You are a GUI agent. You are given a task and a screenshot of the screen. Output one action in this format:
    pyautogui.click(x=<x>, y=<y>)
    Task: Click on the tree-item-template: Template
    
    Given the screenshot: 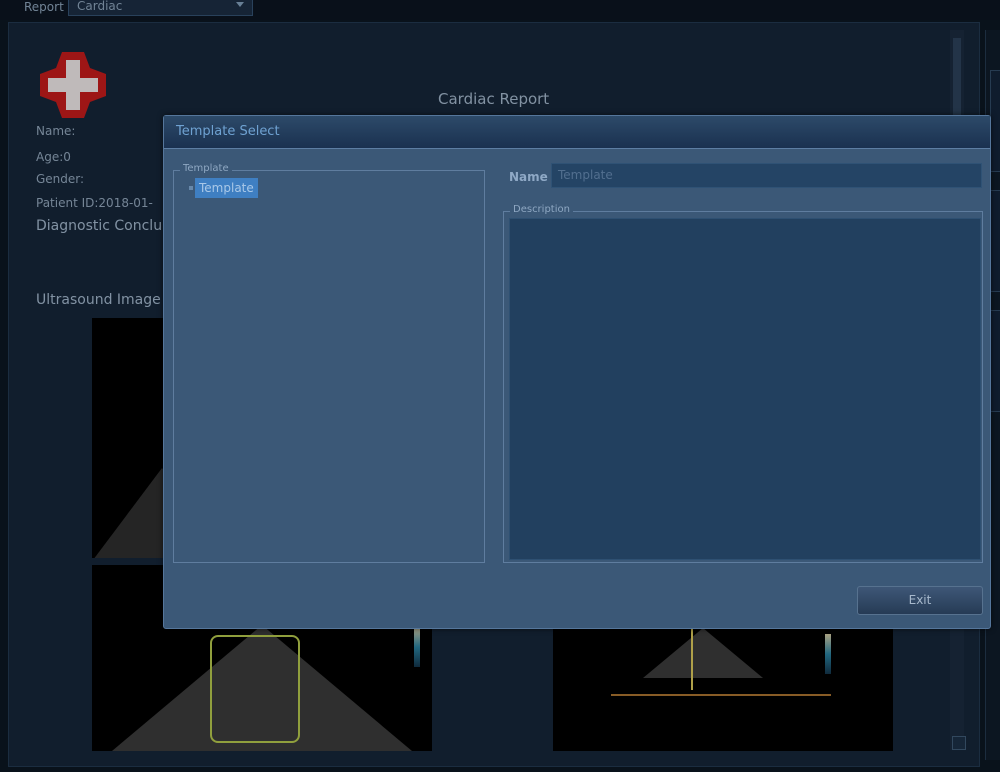 What is the action you would take?
    pyautogui.click(x=226, y=188)
    